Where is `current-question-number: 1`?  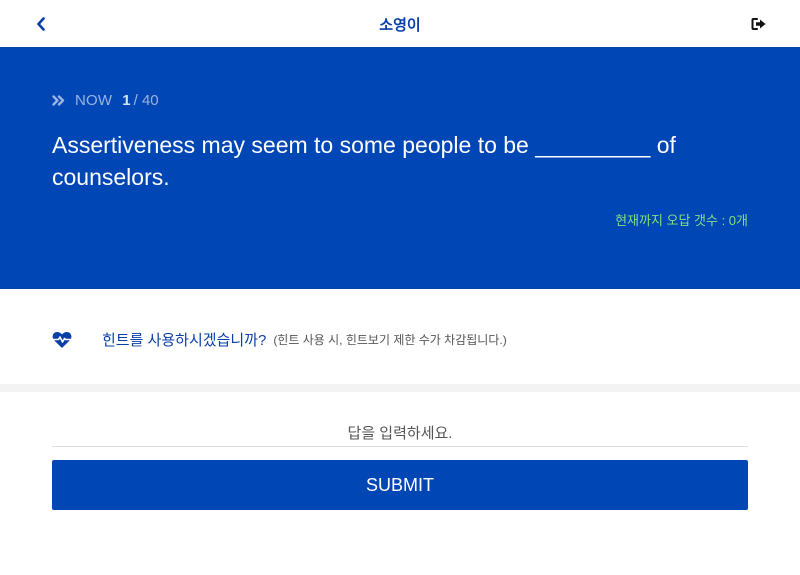 current-question-number: 1 is located at coordinates (126, 100).